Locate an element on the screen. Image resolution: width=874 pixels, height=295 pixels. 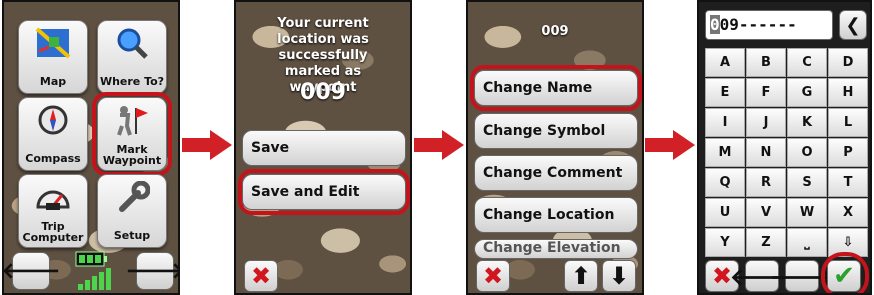
setup-tile: Setup is located at coordinates (132, 211).